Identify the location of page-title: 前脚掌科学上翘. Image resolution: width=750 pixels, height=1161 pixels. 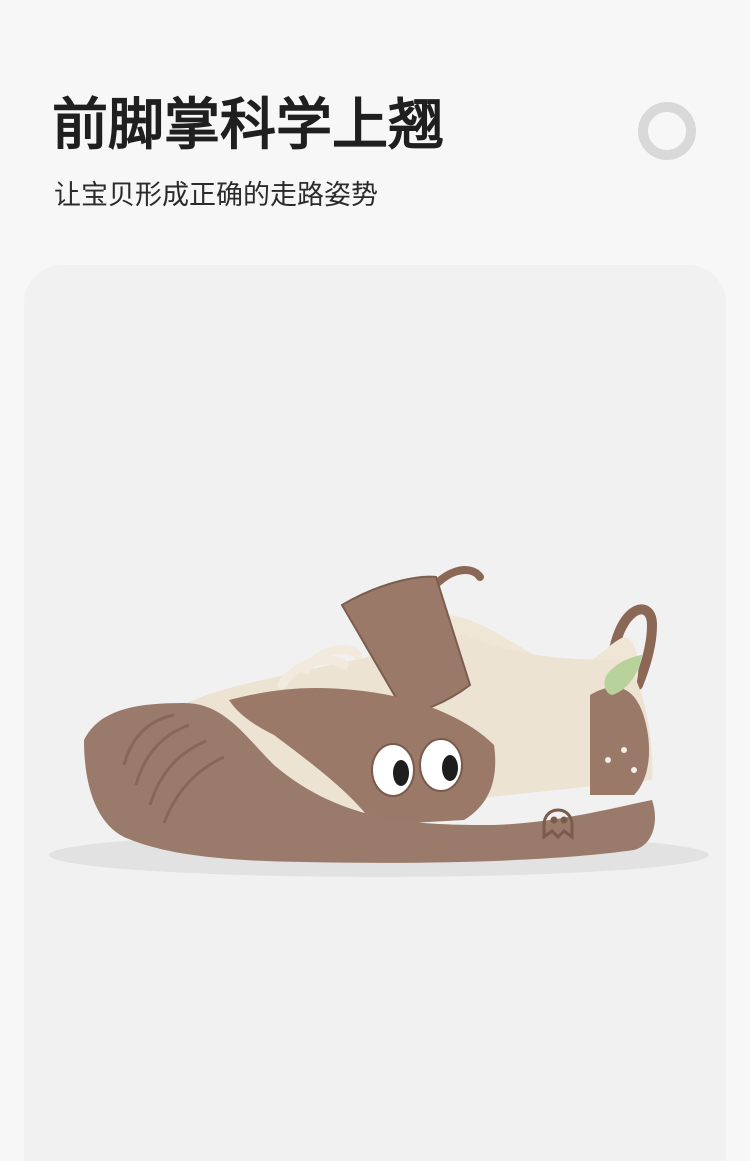
(248, 125).